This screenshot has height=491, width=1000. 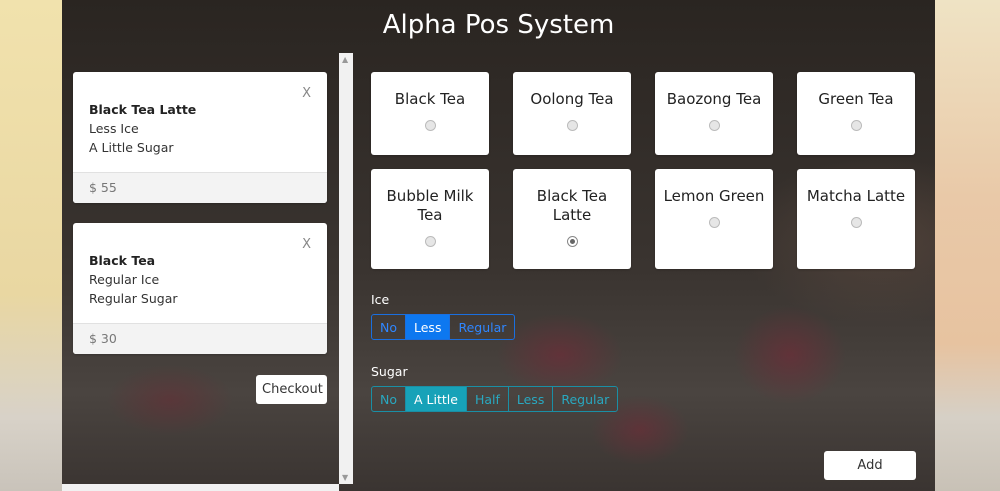 What do you see at coordinates (200, 187) in the screenshot?
I see `order-item-price: $ 55` at bounding box center [200, 187].